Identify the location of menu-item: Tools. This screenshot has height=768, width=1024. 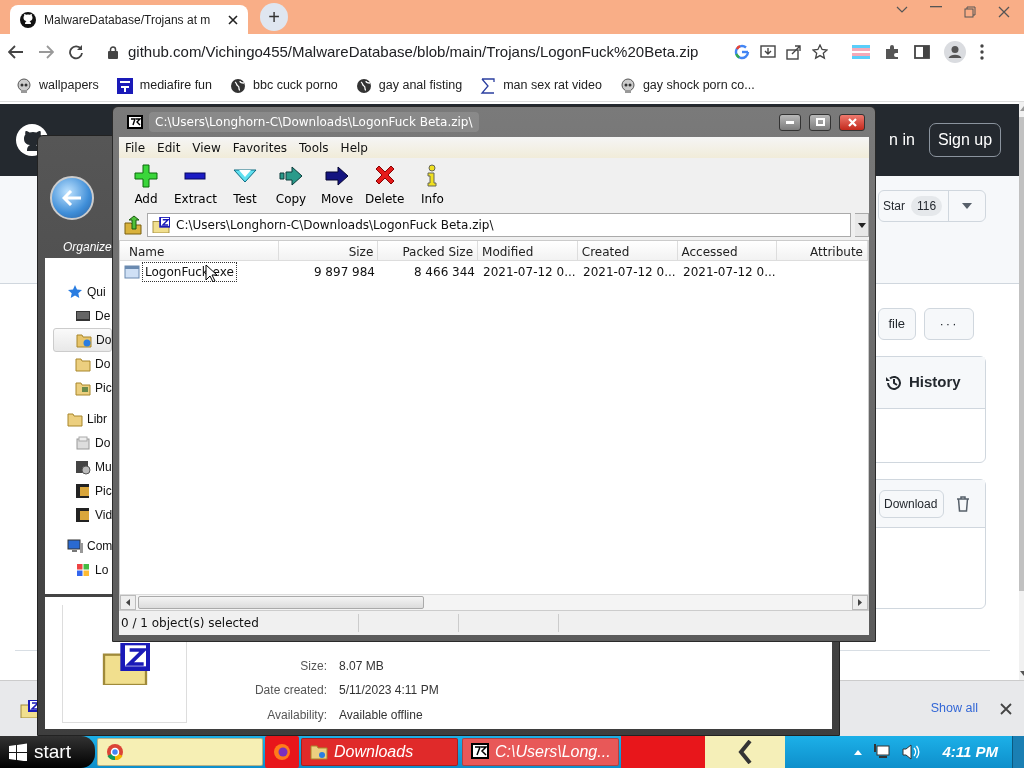
(314, 147).